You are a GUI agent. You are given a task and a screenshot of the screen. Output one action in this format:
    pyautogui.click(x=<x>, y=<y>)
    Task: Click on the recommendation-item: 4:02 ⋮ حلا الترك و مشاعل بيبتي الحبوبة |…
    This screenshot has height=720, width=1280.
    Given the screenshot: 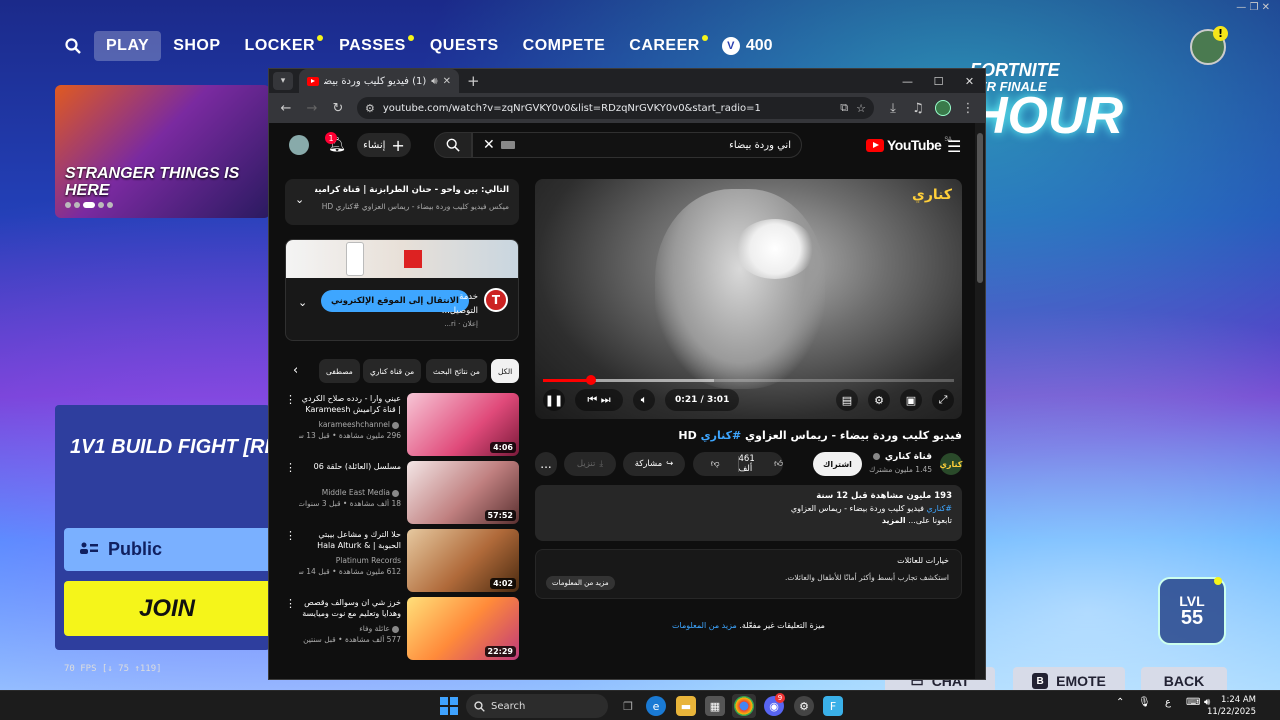 What is the action you would take?
    pyautogui.click(x=402, y=563)
    